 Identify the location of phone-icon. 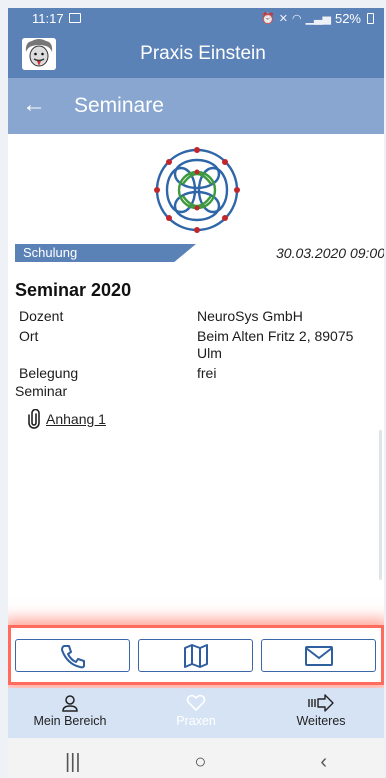
(72, 656).